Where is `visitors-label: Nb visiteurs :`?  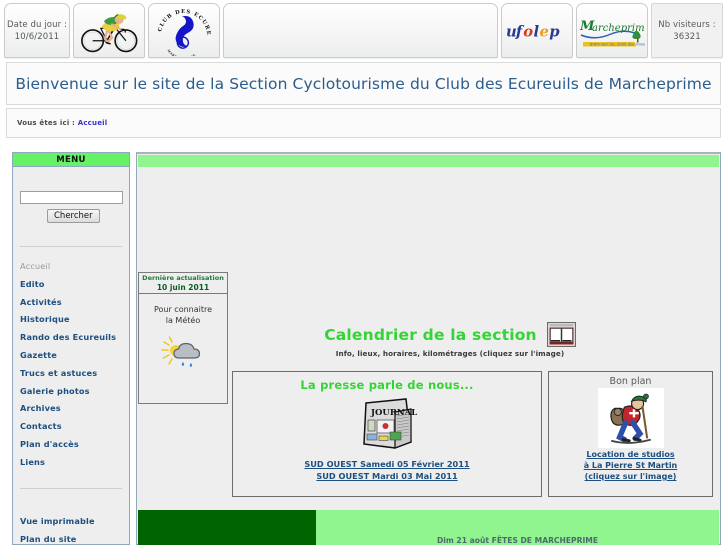
visitors-label: Nb visiteurs : is located at coordinates (687, 24).